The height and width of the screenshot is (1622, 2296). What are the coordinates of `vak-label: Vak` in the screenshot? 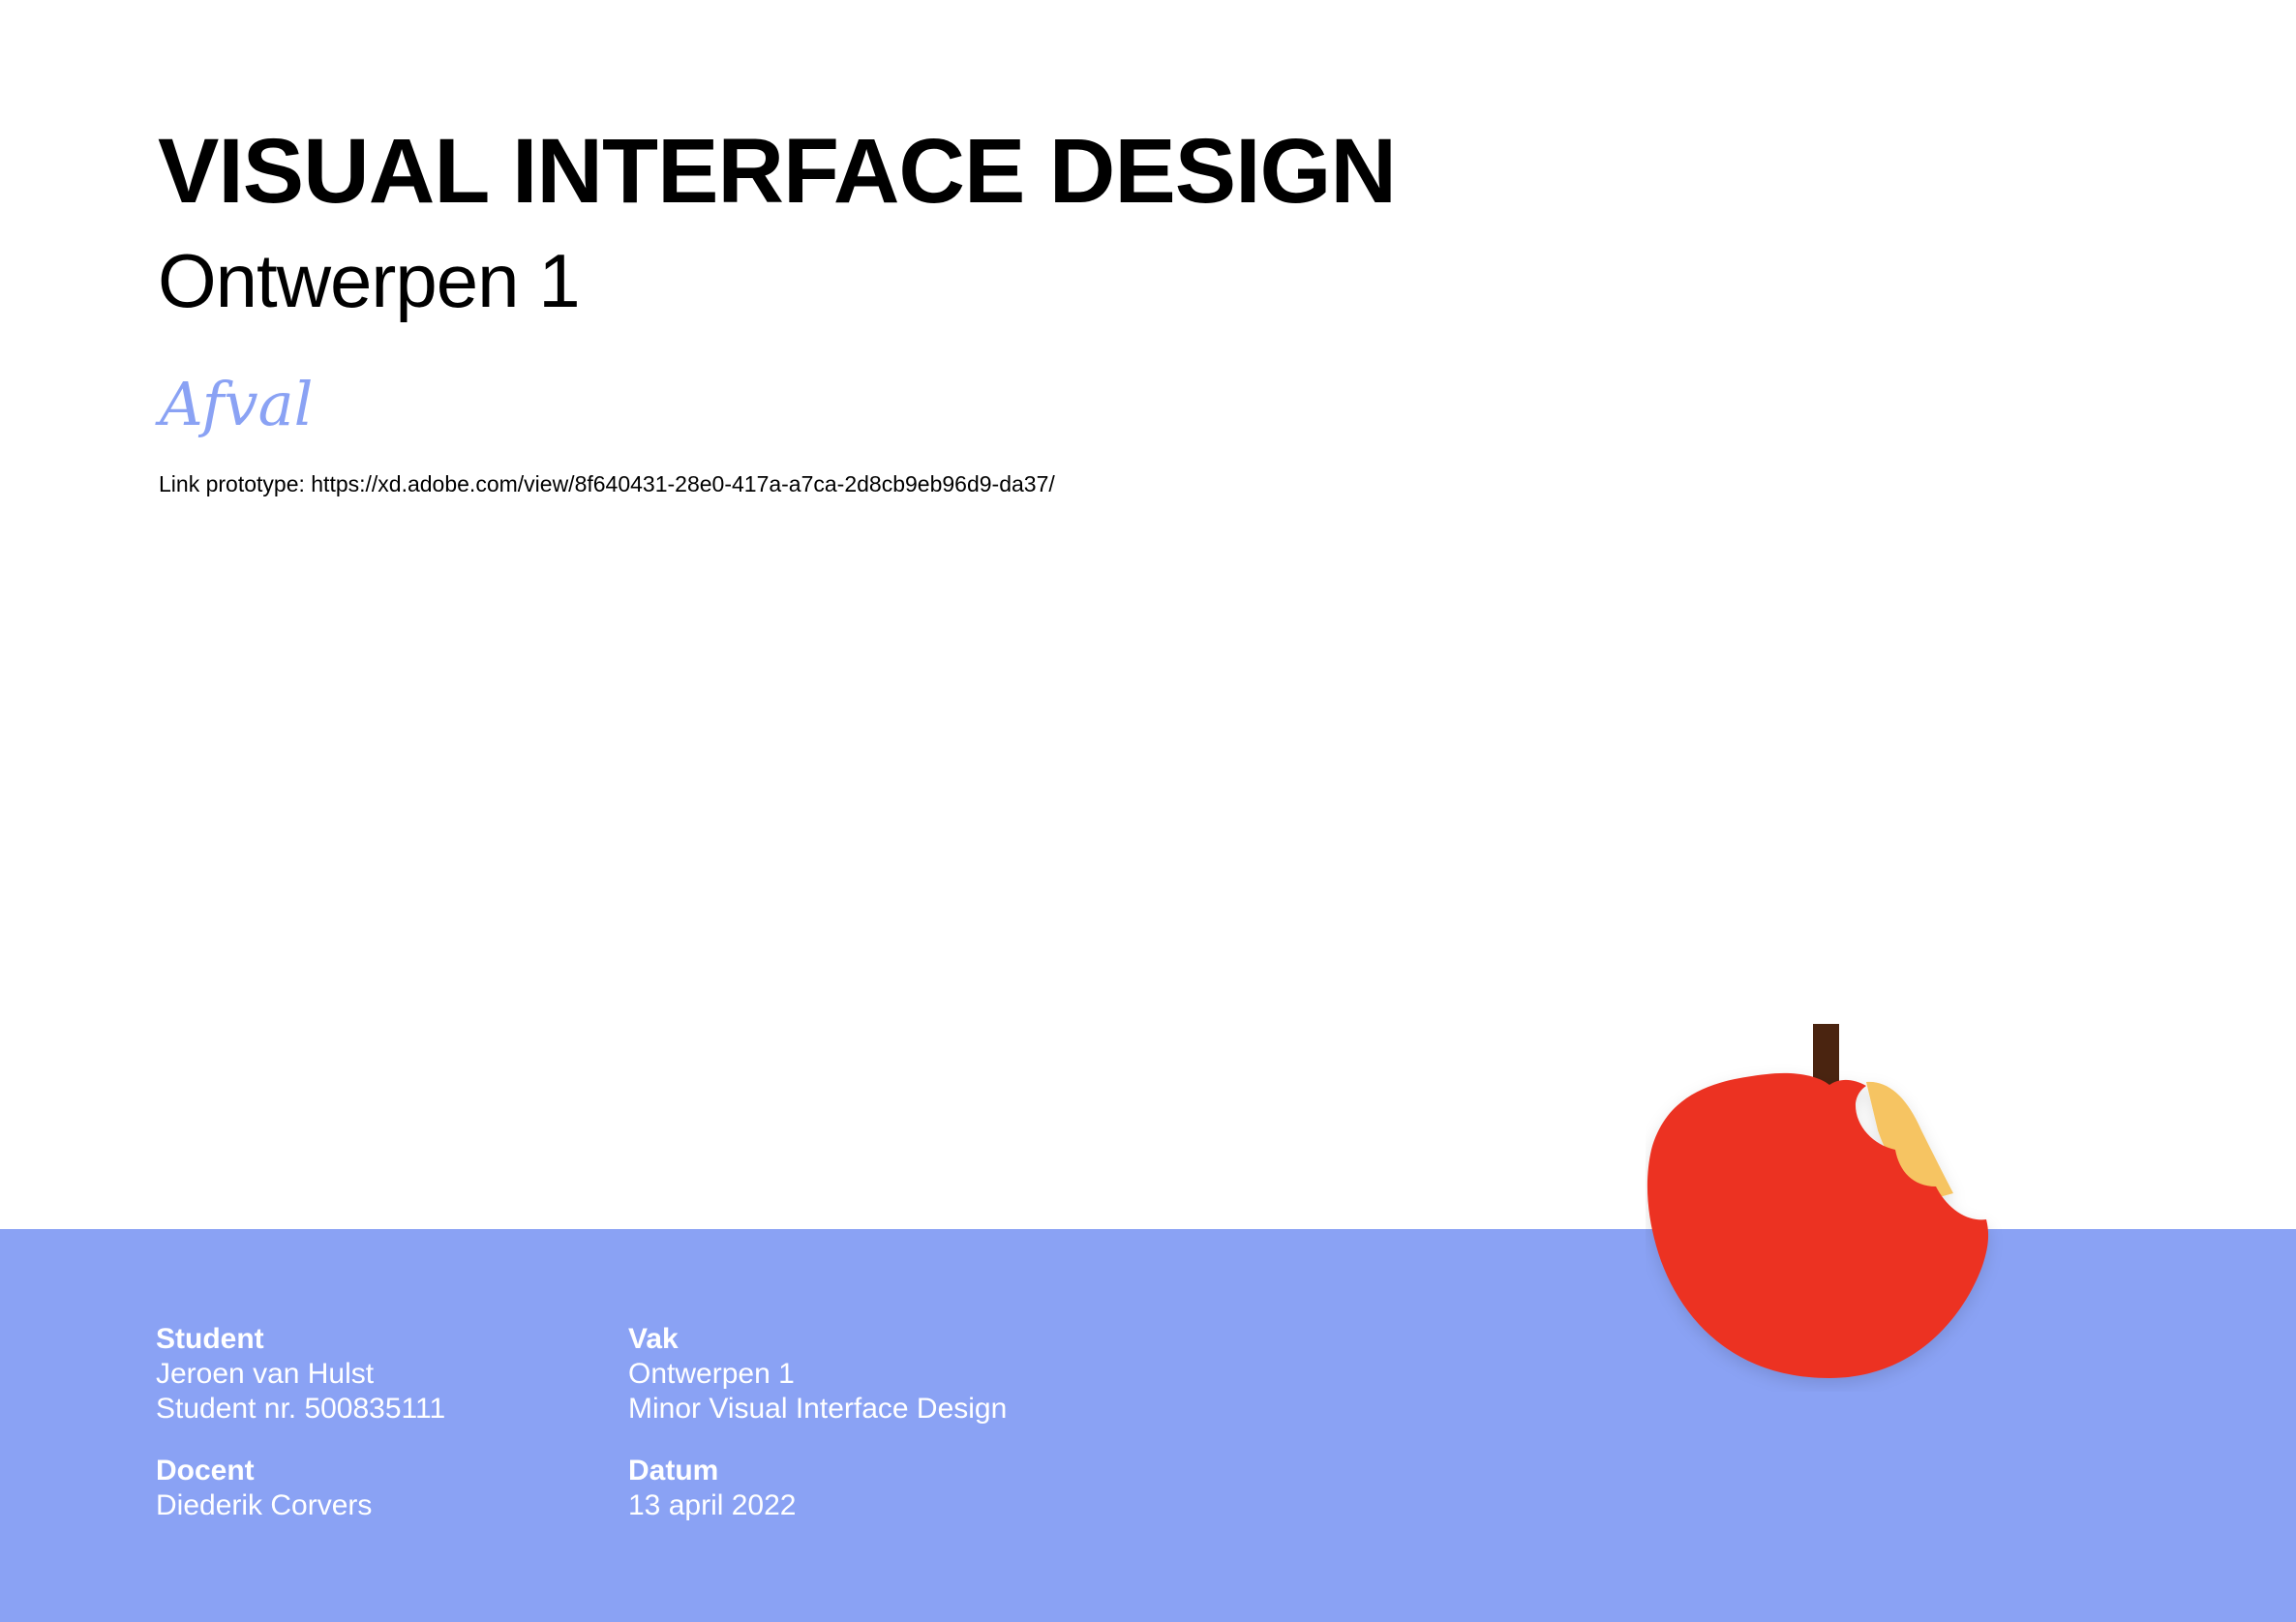 It's located at (653, 1339).